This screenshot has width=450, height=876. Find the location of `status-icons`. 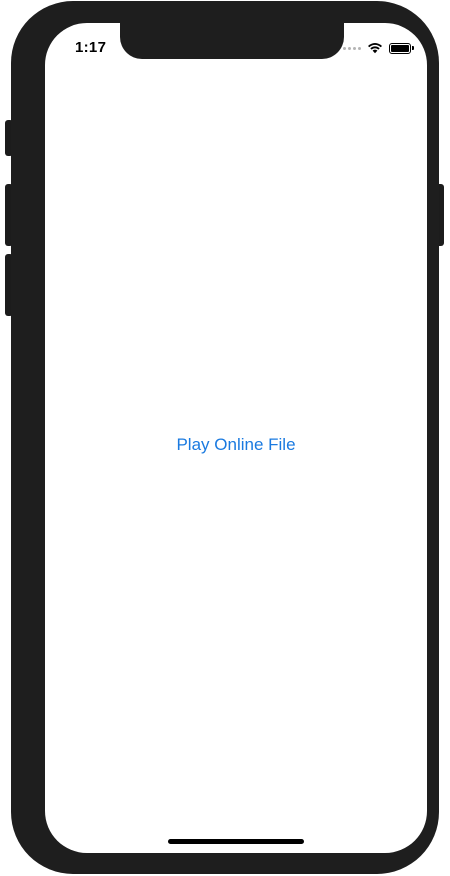

status-icons is located at coordinates (378, 48).